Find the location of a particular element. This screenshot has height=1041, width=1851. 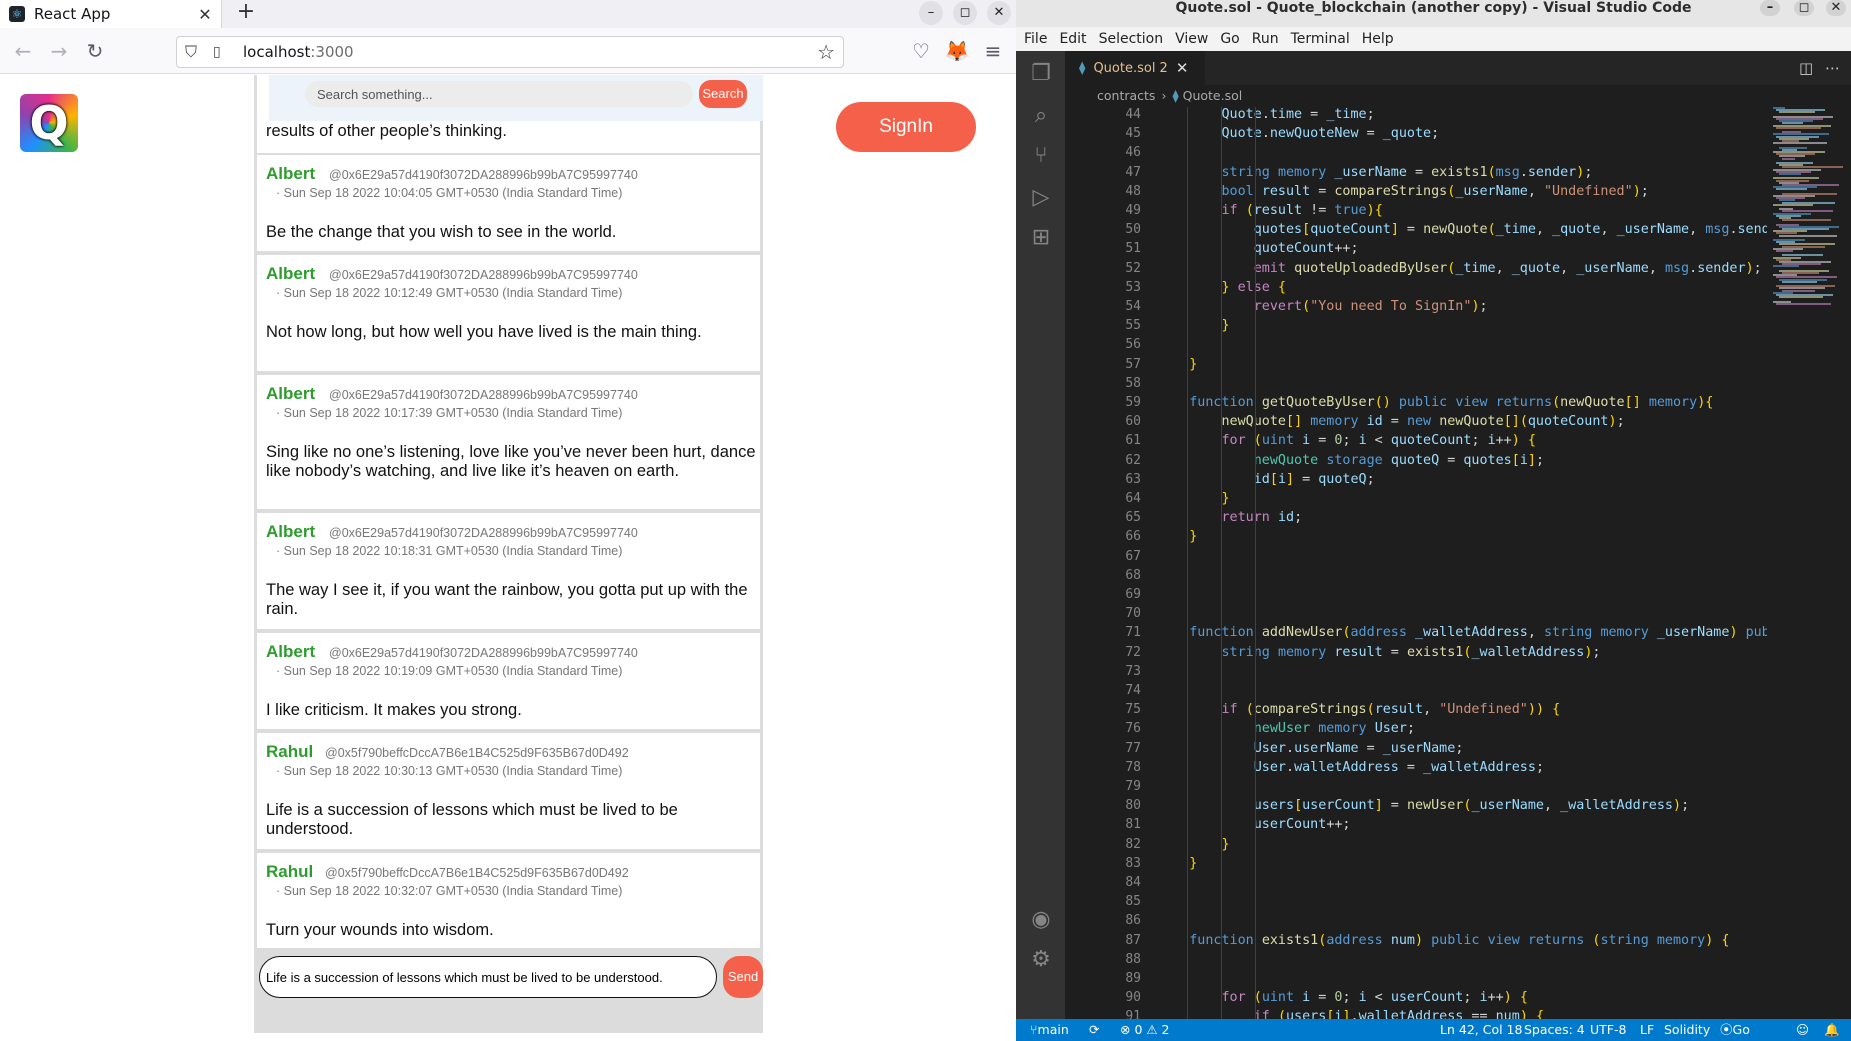

code-line: revert("You need To SignIn"); is located at coordinates (1322, 306).